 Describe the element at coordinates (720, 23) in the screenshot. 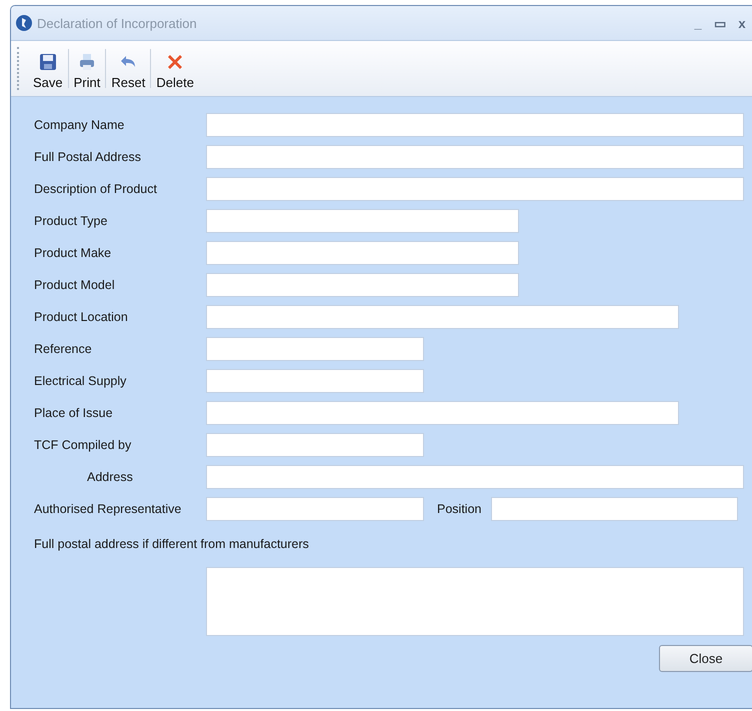

I see `window-control: ▭` at that location.